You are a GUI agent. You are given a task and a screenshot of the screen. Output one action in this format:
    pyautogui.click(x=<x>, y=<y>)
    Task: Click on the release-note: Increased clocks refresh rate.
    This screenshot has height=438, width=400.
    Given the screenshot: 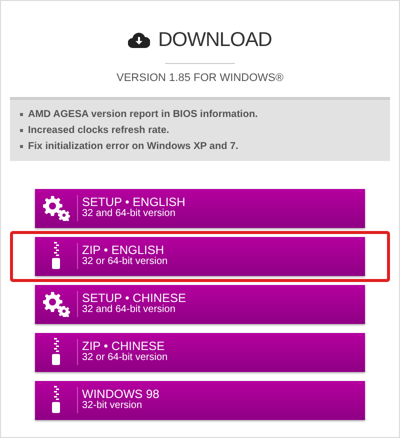 What is the action you would take?
    pyautogui.click(x=99, y=131)
    